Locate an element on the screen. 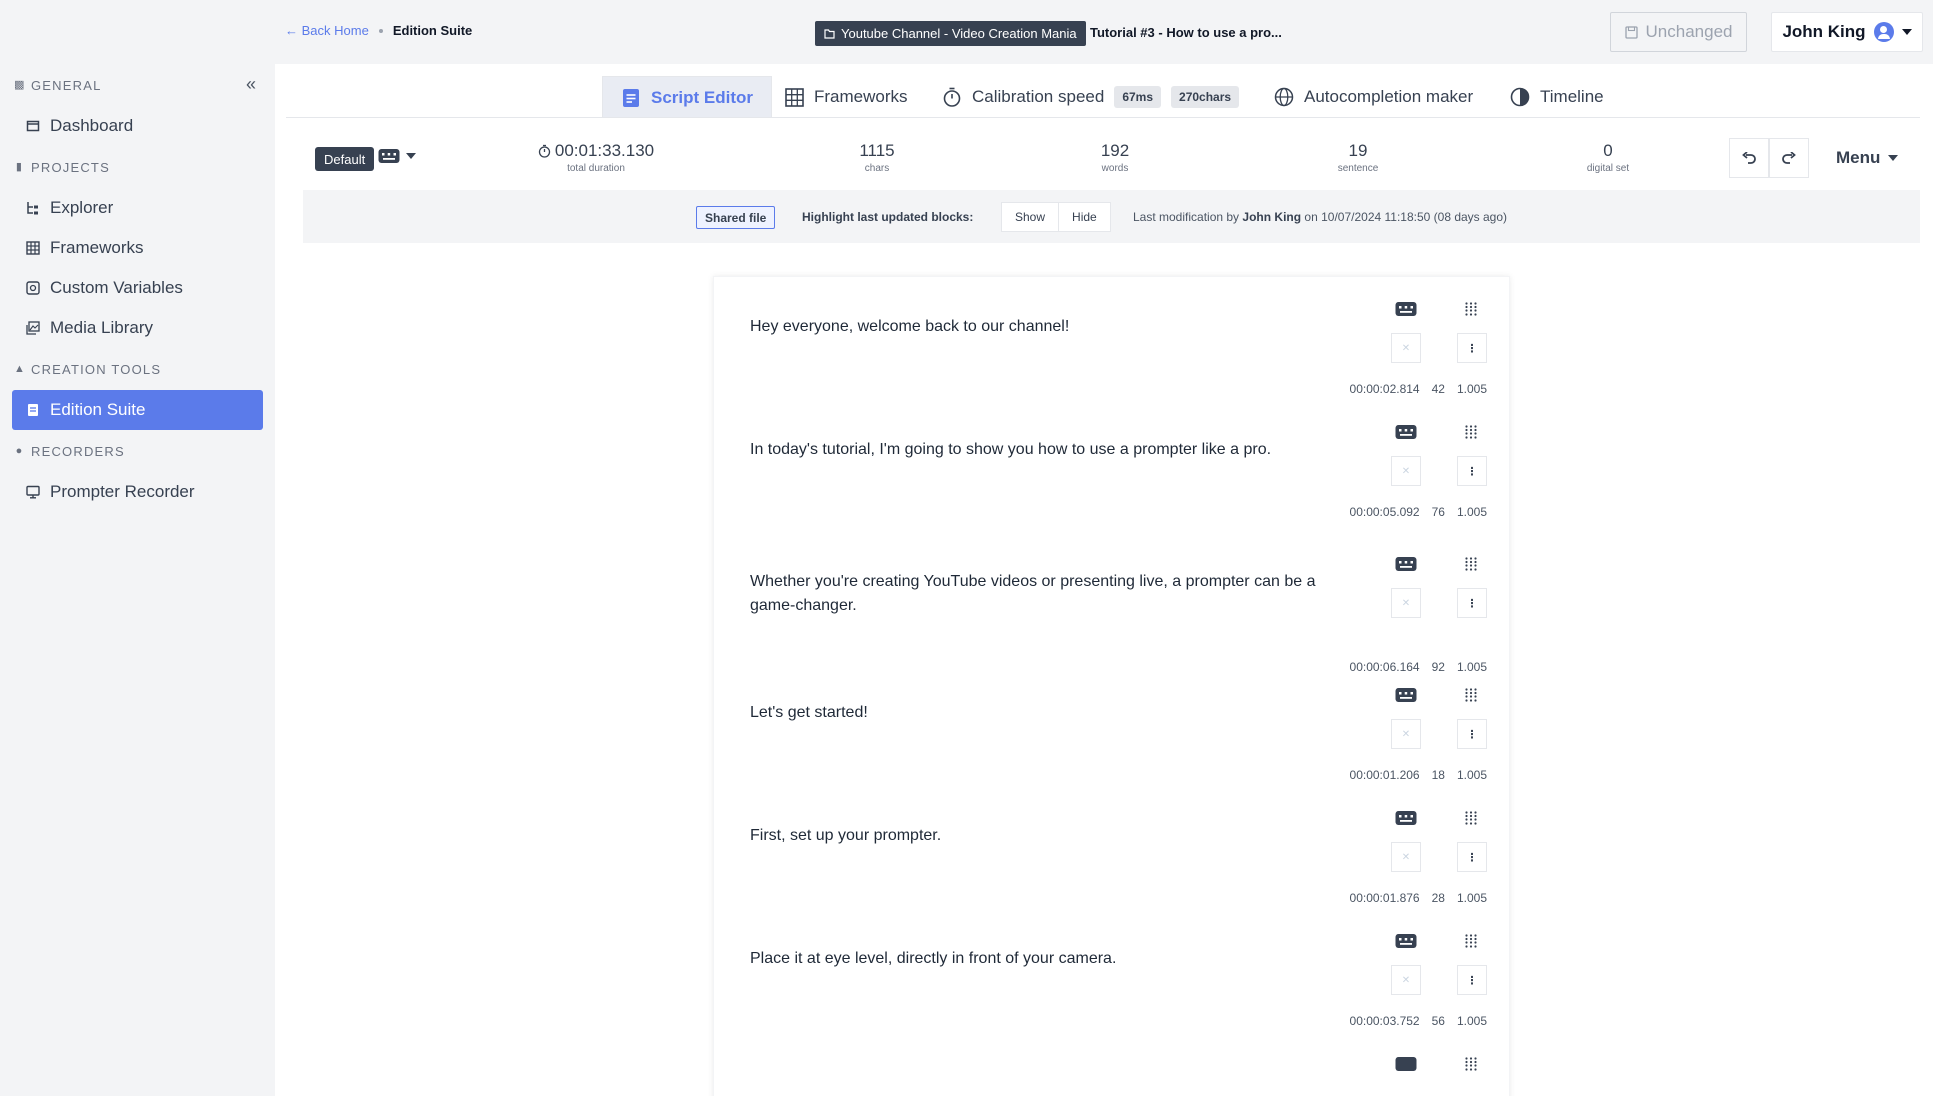 This screenshot has height=1096, width=1933. folder-icon is located at coordinates (829, 33).